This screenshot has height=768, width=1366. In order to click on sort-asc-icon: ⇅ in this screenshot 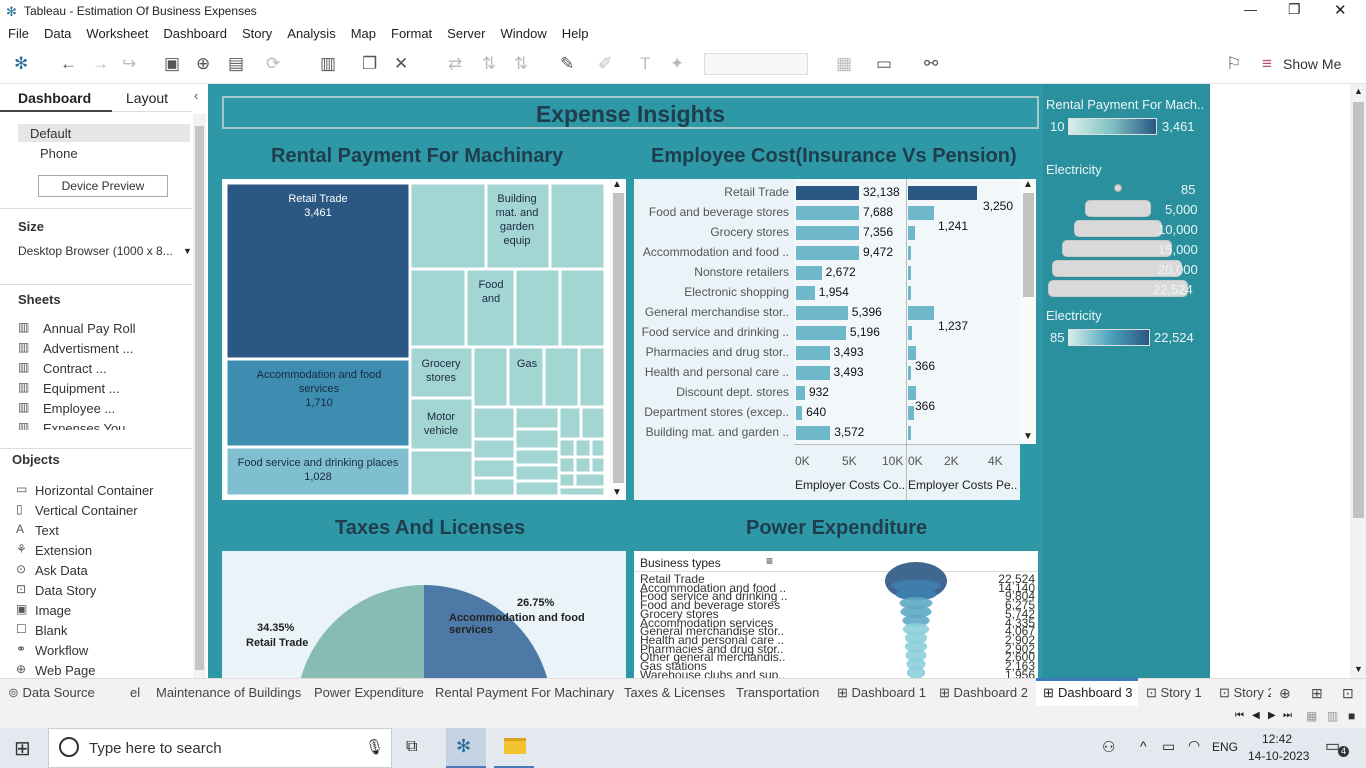, I will do `click(489, 64)`.